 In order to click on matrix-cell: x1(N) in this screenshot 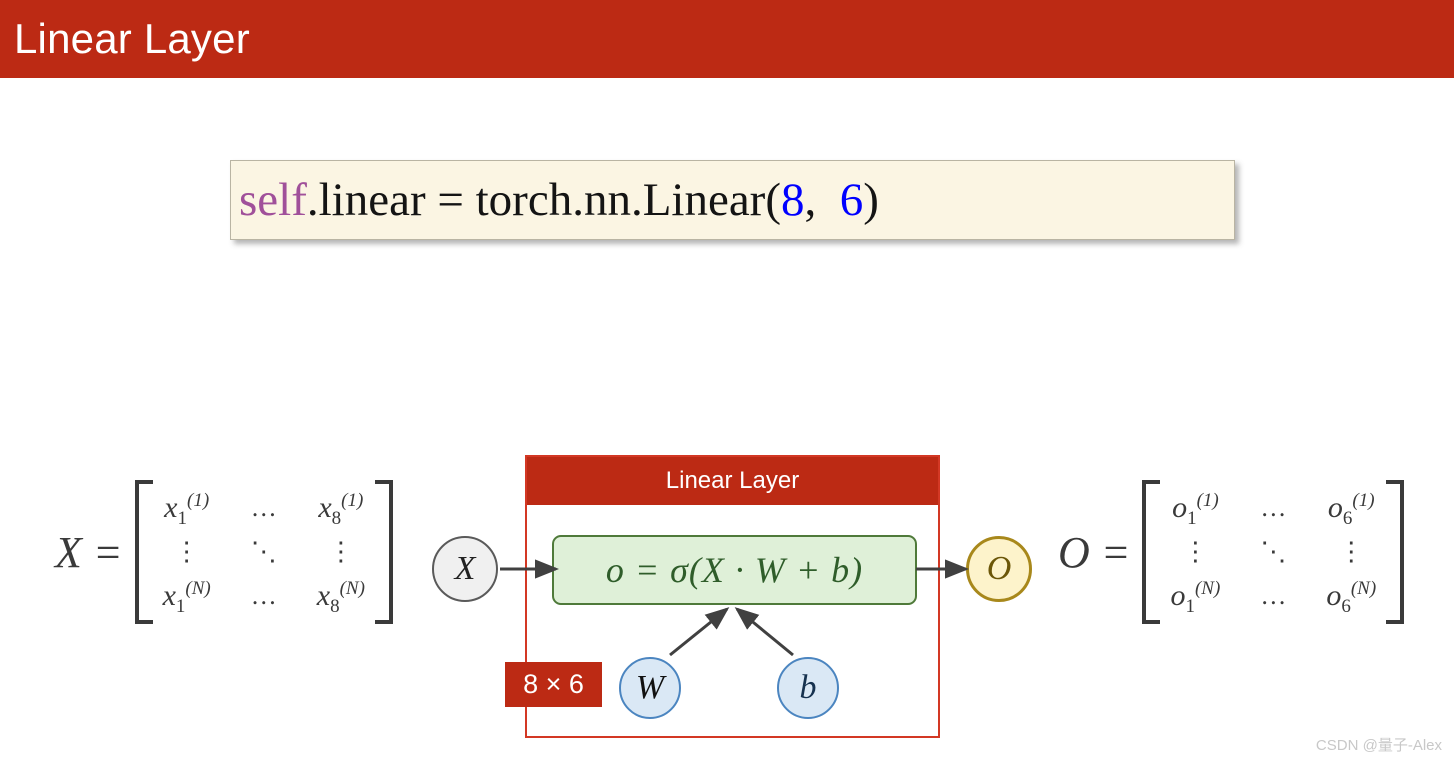, I will do `click(186, 597)`.